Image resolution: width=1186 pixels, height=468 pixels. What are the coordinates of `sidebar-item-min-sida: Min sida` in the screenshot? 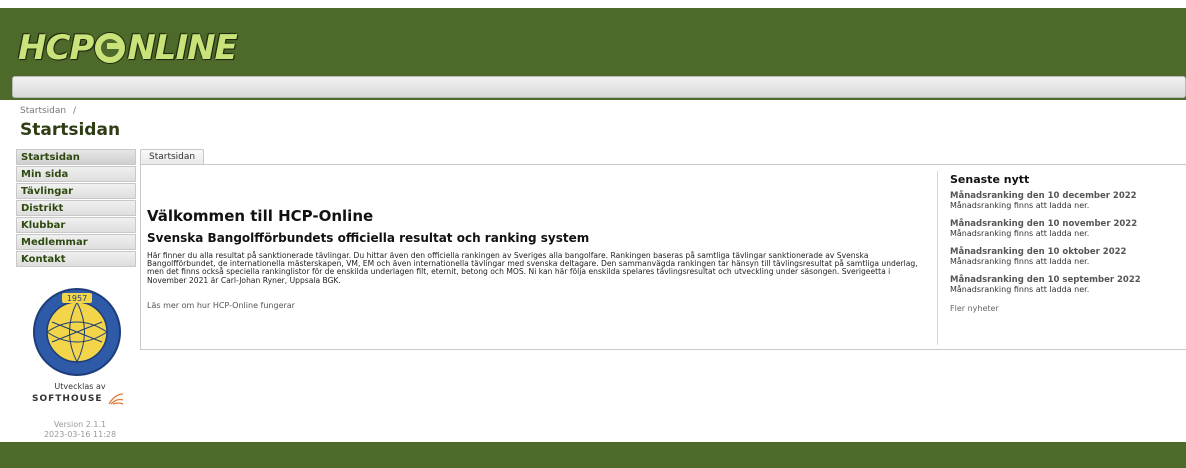 It's located at (76, 174).